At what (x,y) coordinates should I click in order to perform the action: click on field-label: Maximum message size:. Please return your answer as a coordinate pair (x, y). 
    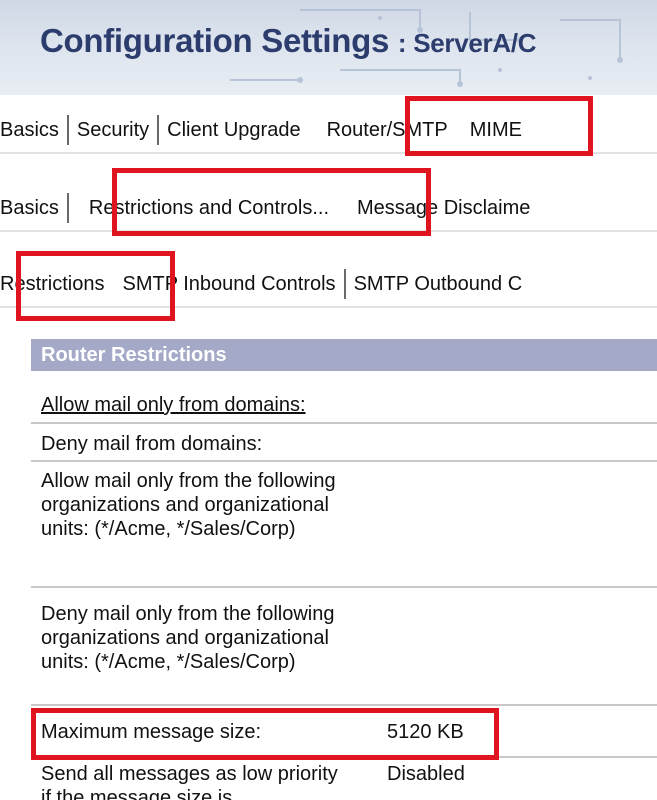
    Looking at the image, I should click on (151, 732).